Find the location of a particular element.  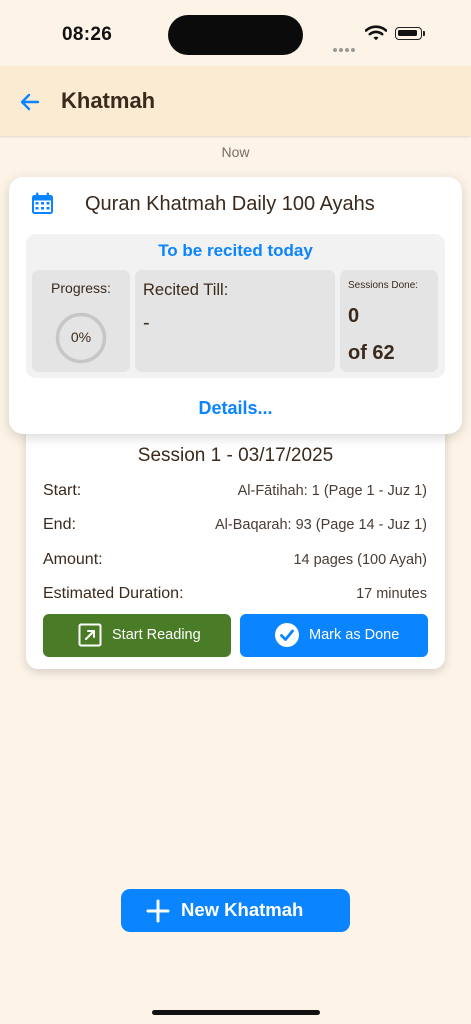

new-khatmah-label: New Khatmah is located at coordinates (242, 909).